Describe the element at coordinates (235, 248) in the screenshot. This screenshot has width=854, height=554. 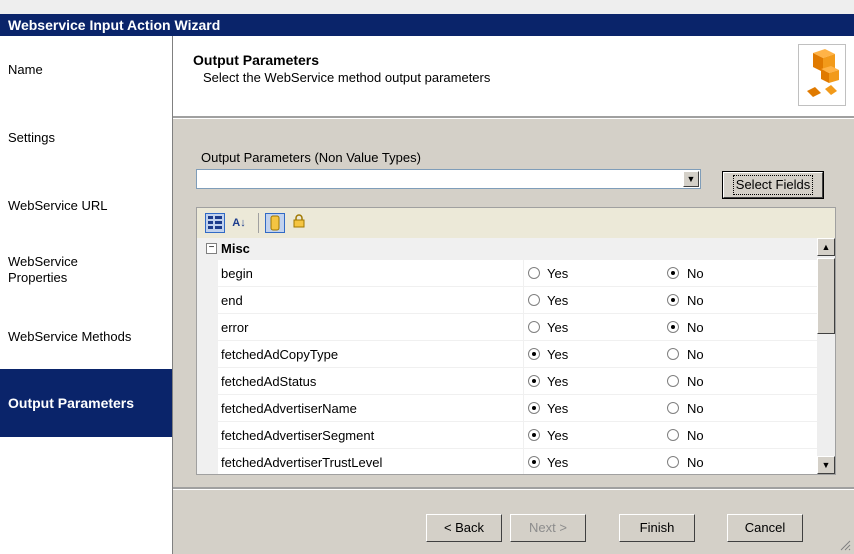
I see `category-label: Misc` at that location.